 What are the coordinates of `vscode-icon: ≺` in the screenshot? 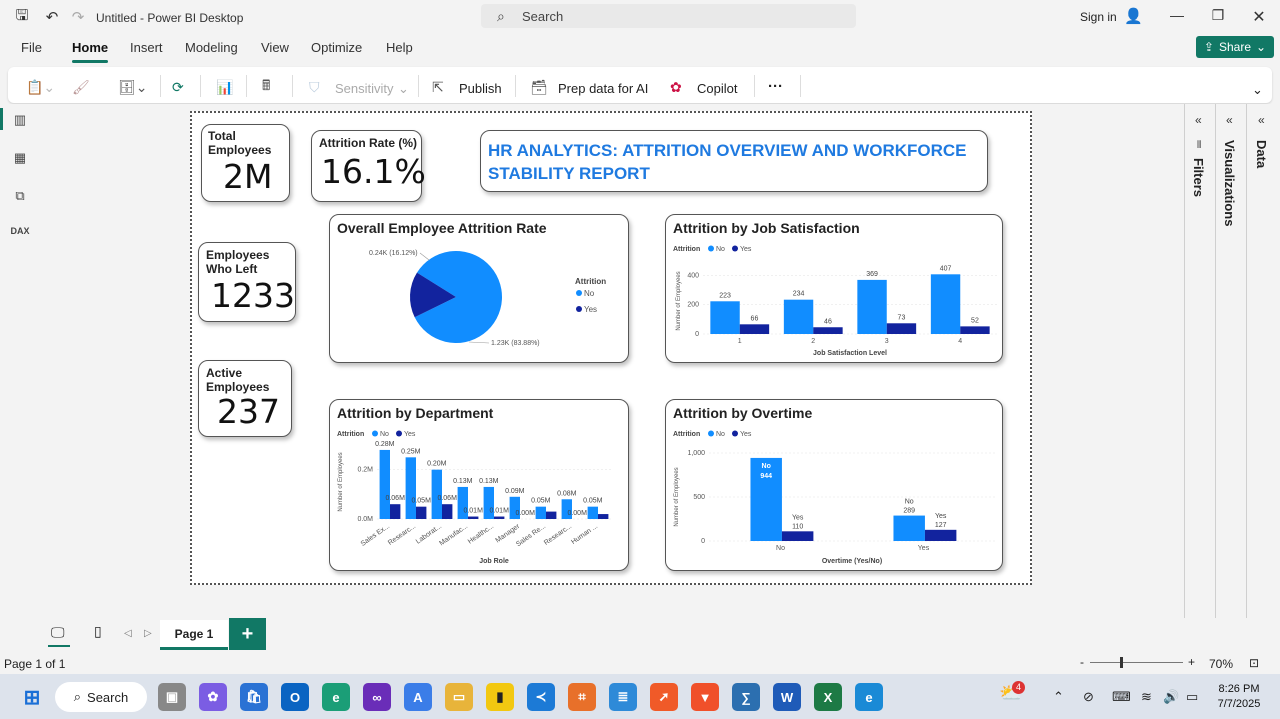 It's located at (541, 697).